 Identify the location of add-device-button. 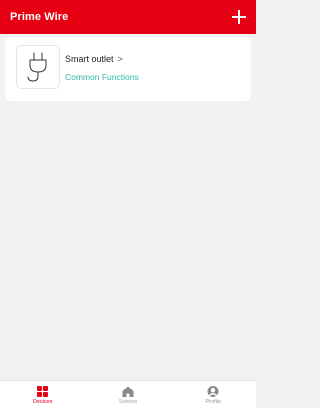
(239, 17).